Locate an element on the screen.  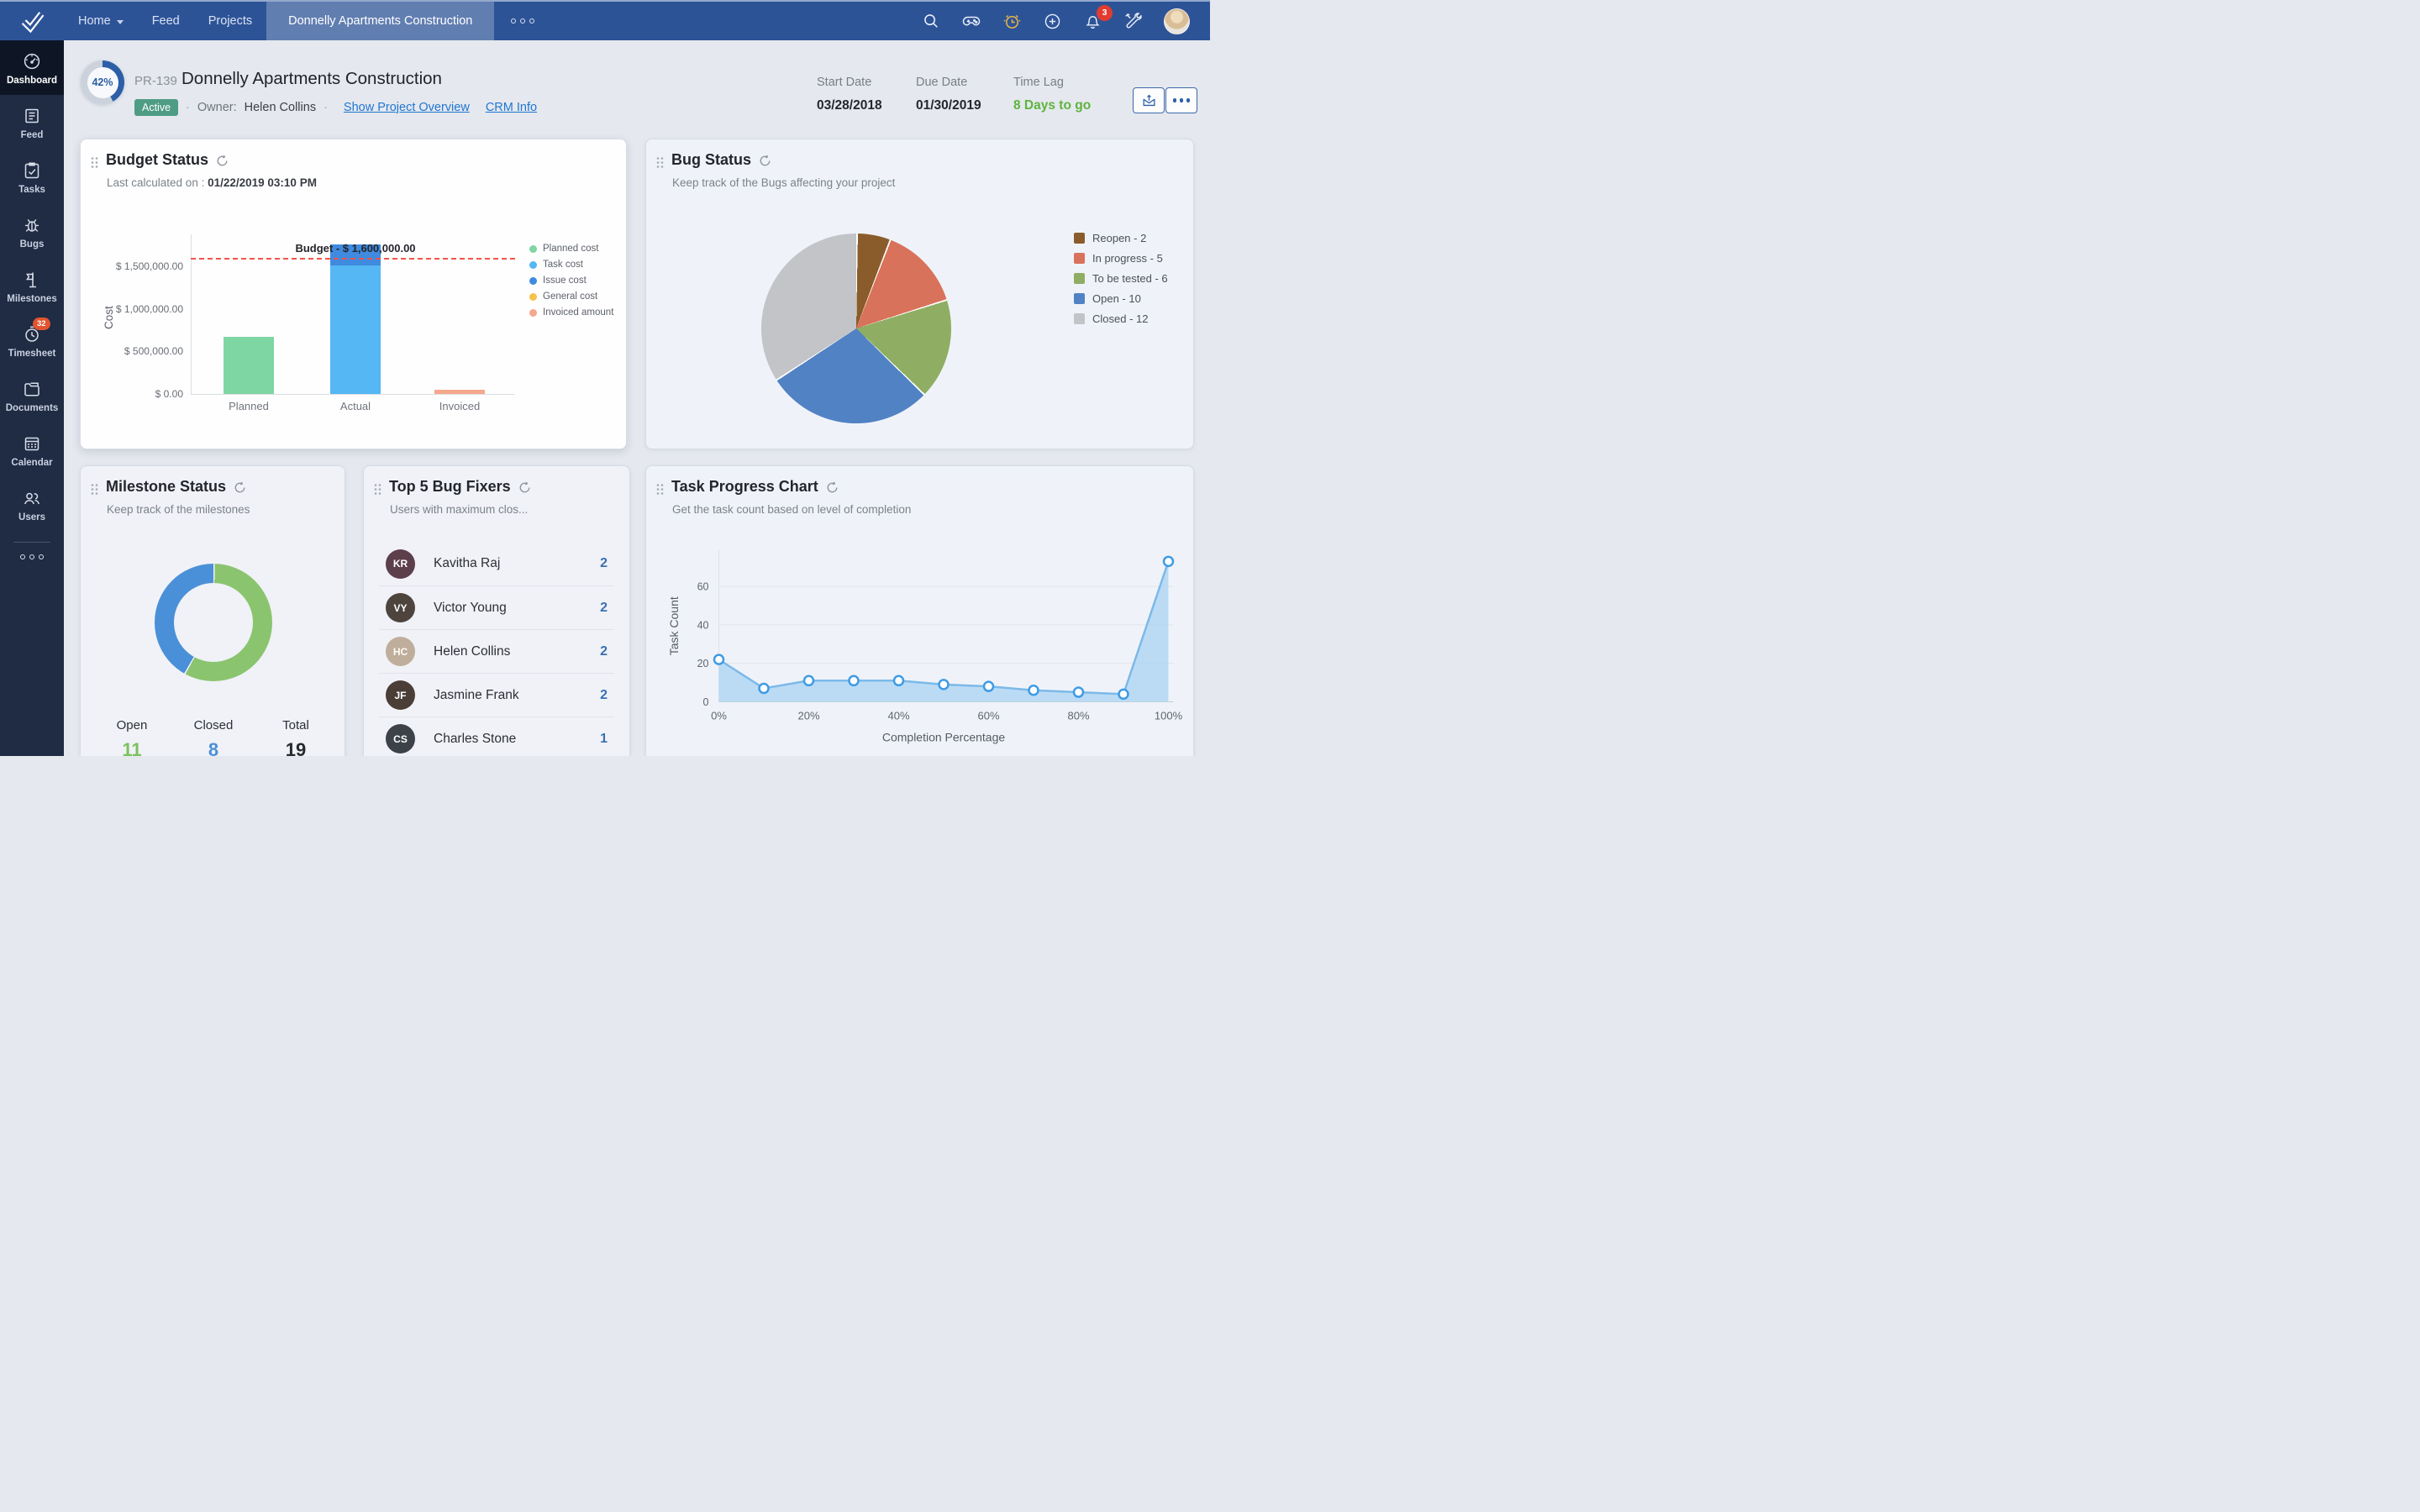
games-icon is located at coordinates (971, 21).